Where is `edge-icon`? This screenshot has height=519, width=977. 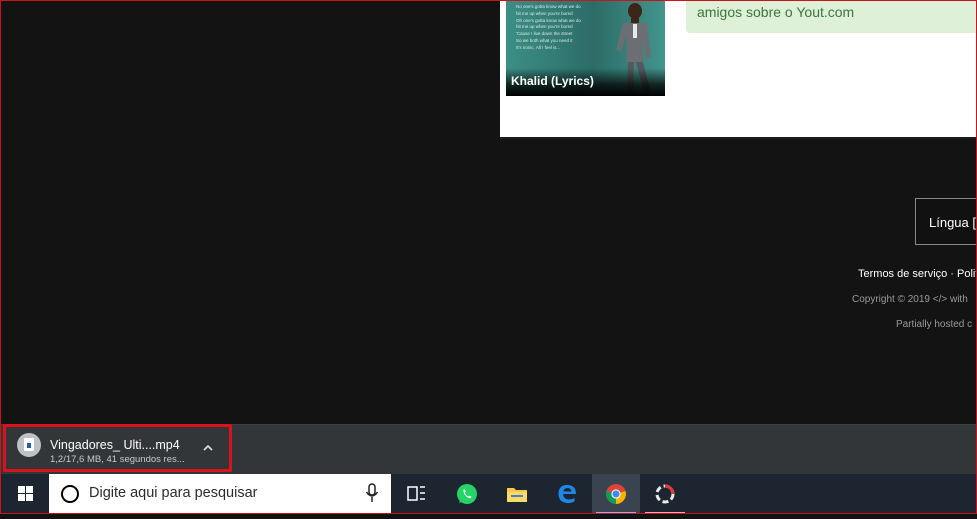
edge-icon is located at coordinates (567, 494).